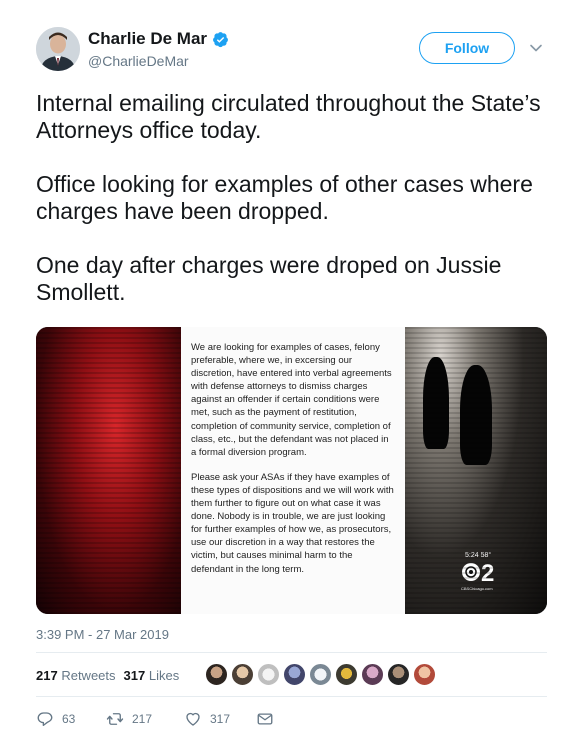 The width and height of the screenshot is (580, 754). I want to click on retweets-stat: 217 Retweets, so click(76, 675).